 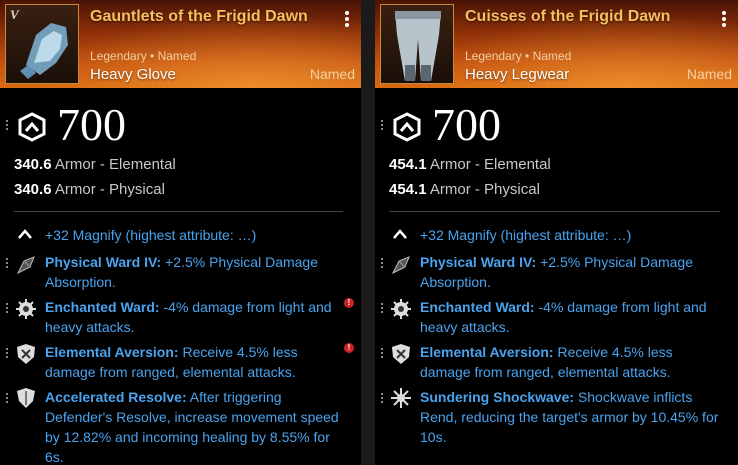 What do you see at coordinates (42, 44) in the screenshot?
I see `item-thumbnail: V` at bounding box center [42, 44].